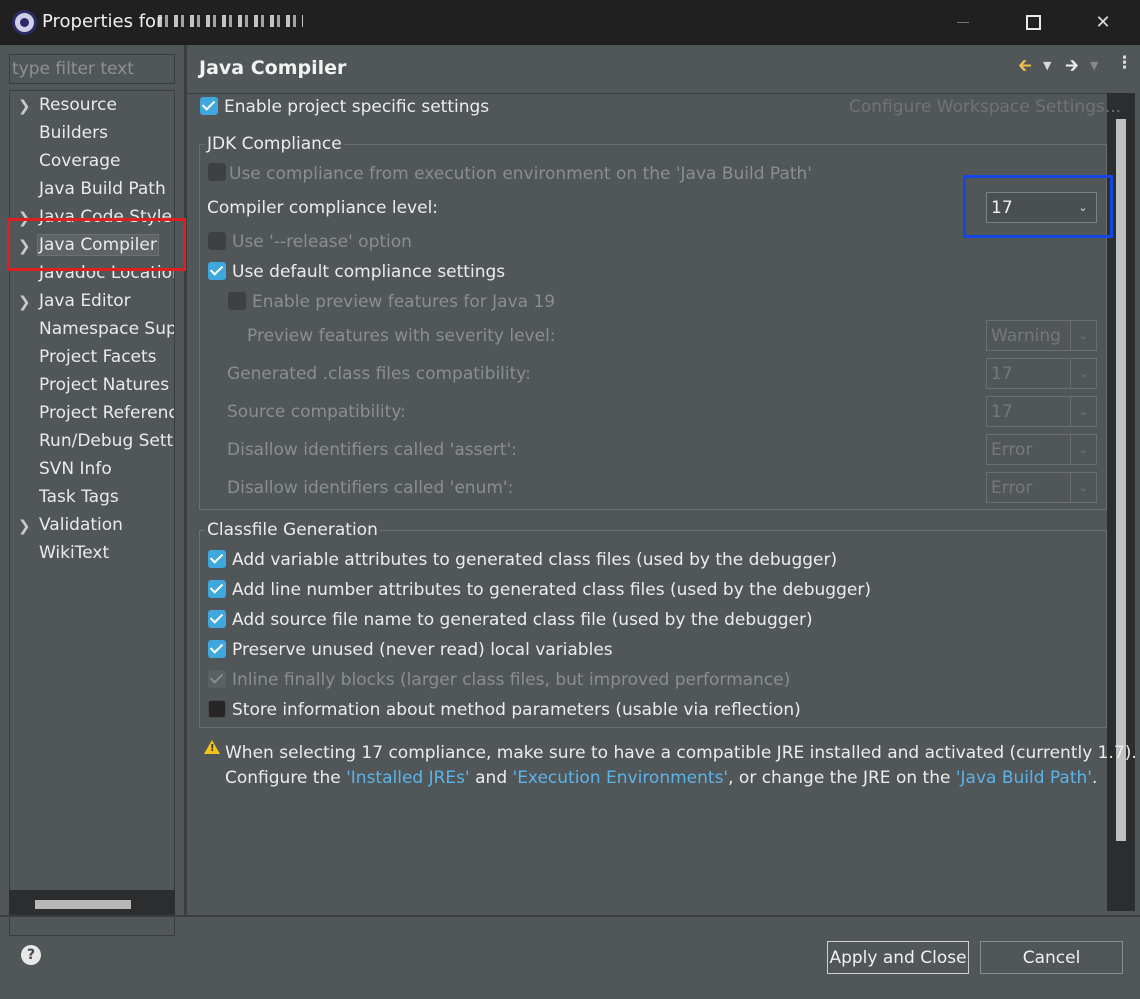 The width and height of the screenshot is (1140, 999). I want to click on use-exec-env-checkbox, so click(217, 172).